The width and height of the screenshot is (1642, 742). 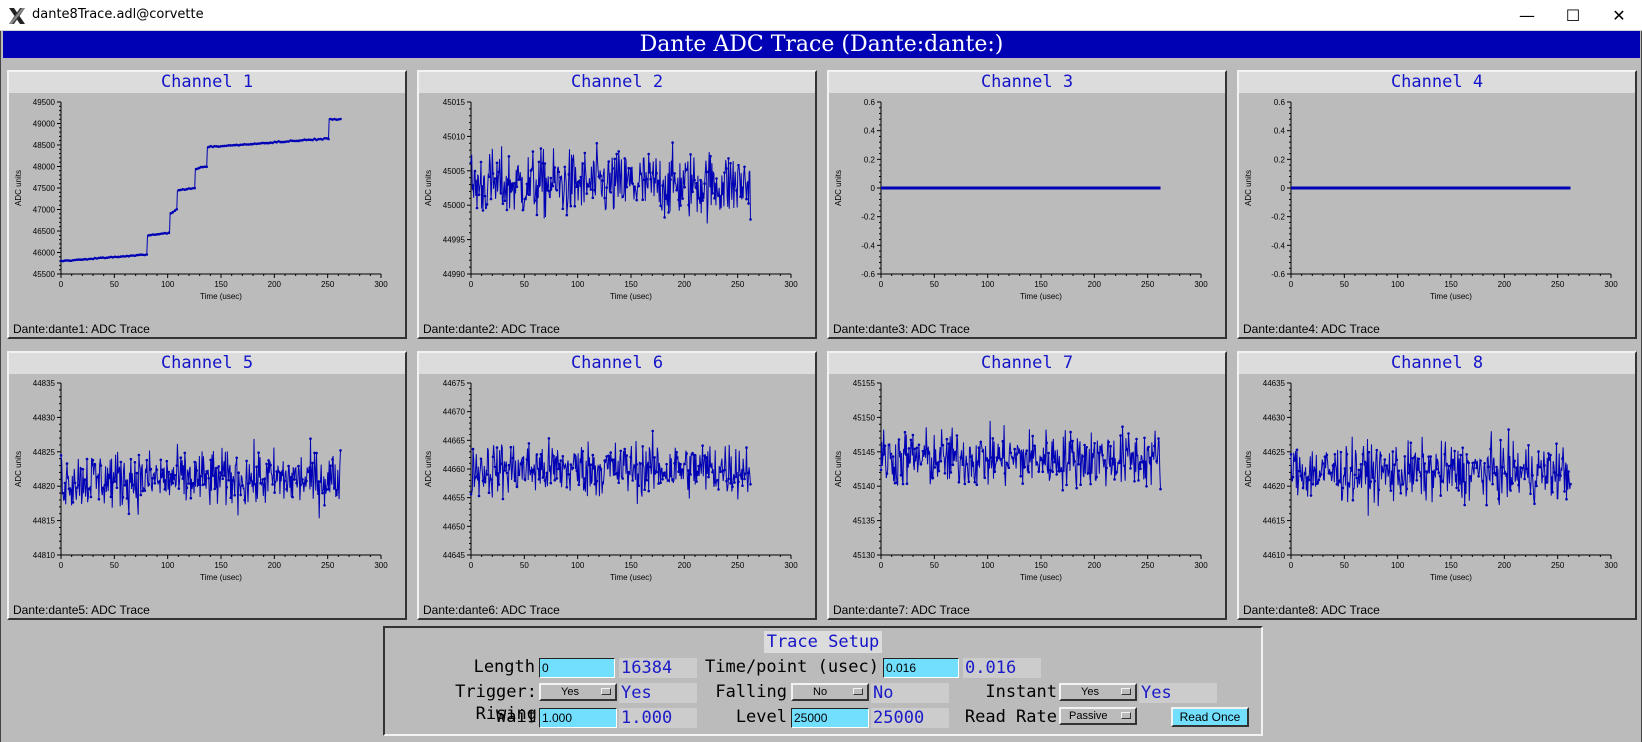 I want to click on timepoint-input: 0.016, so click(x=921, y=668).